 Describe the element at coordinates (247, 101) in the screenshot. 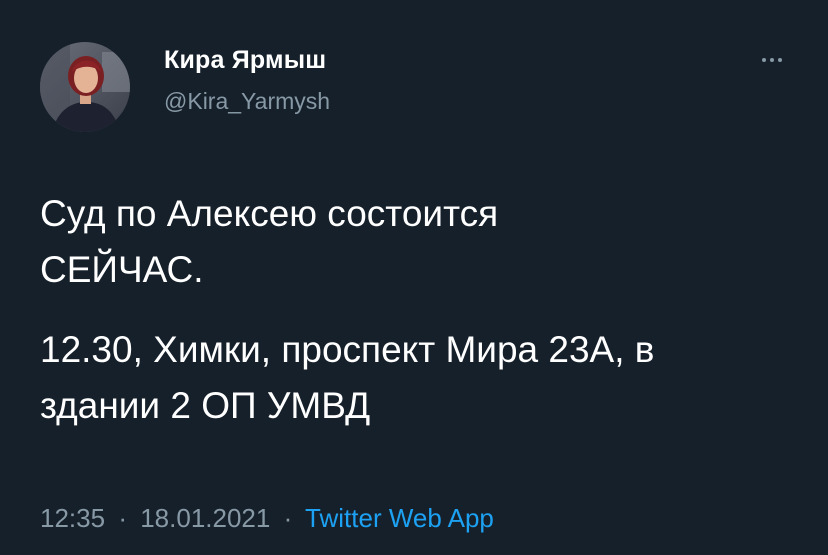

I see `author-handle: @Kira_Yarmysh` at that location.